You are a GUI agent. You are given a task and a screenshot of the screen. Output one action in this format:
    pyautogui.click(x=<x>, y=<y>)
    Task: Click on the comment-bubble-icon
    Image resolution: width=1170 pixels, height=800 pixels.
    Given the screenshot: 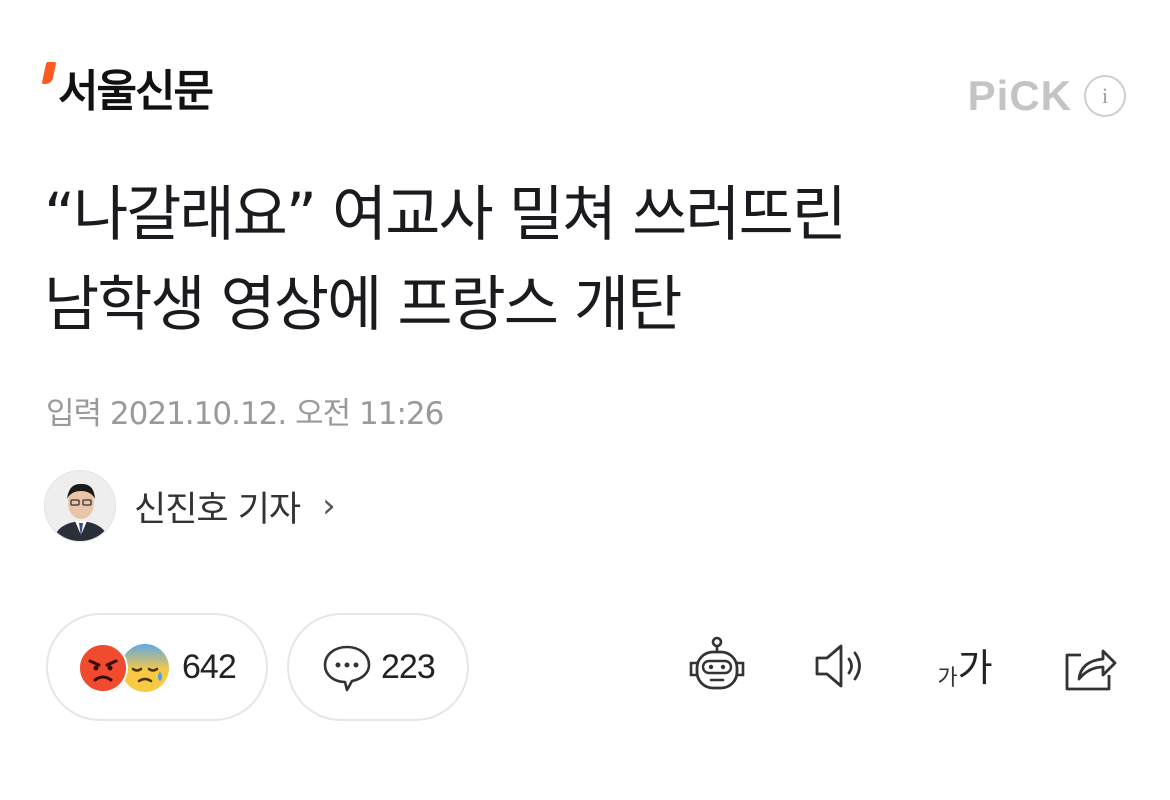 What is the action you would take?
    pyautogui.click(x=347, y=668)
    